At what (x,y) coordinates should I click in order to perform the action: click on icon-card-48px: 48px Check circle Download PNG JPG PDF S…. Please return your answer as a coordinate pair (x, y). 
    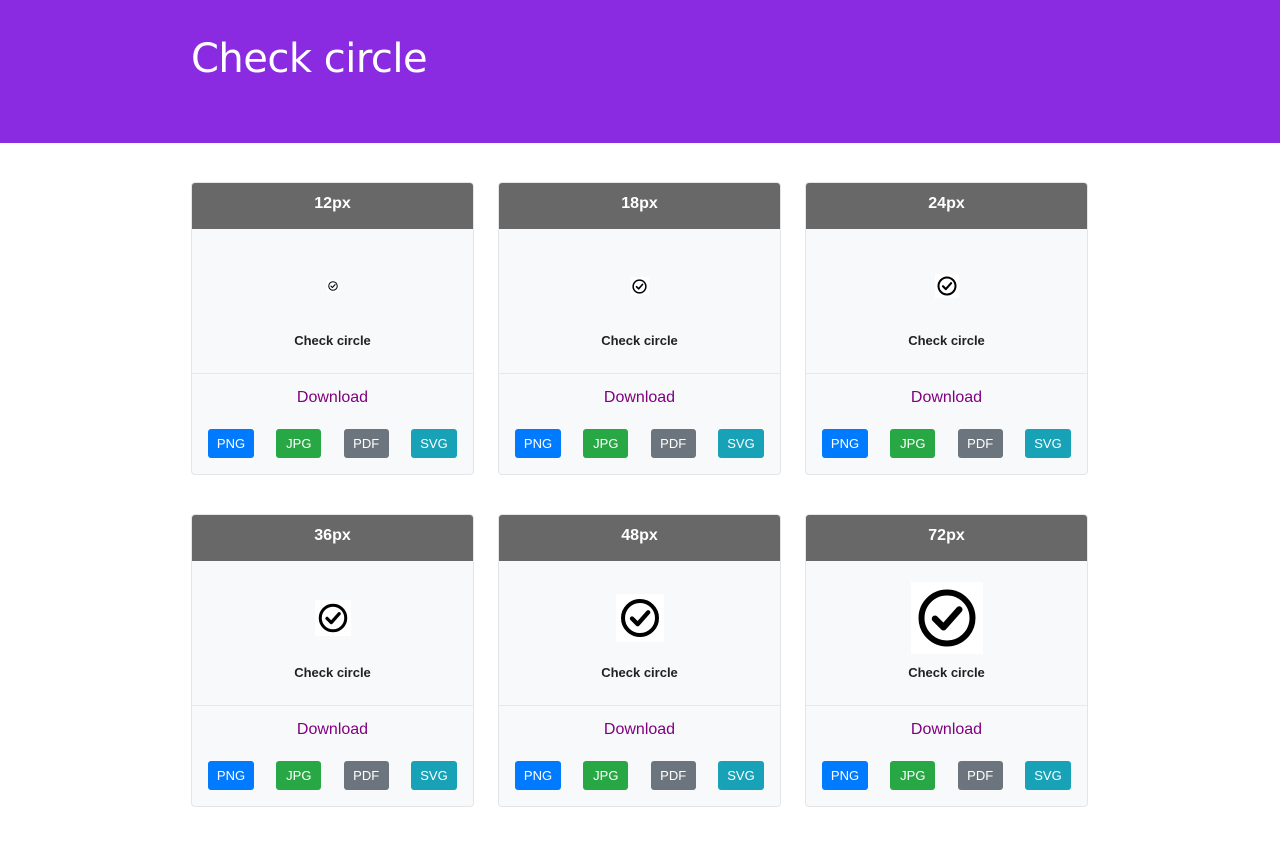
    Looking at the image, I should click on (639, 660).